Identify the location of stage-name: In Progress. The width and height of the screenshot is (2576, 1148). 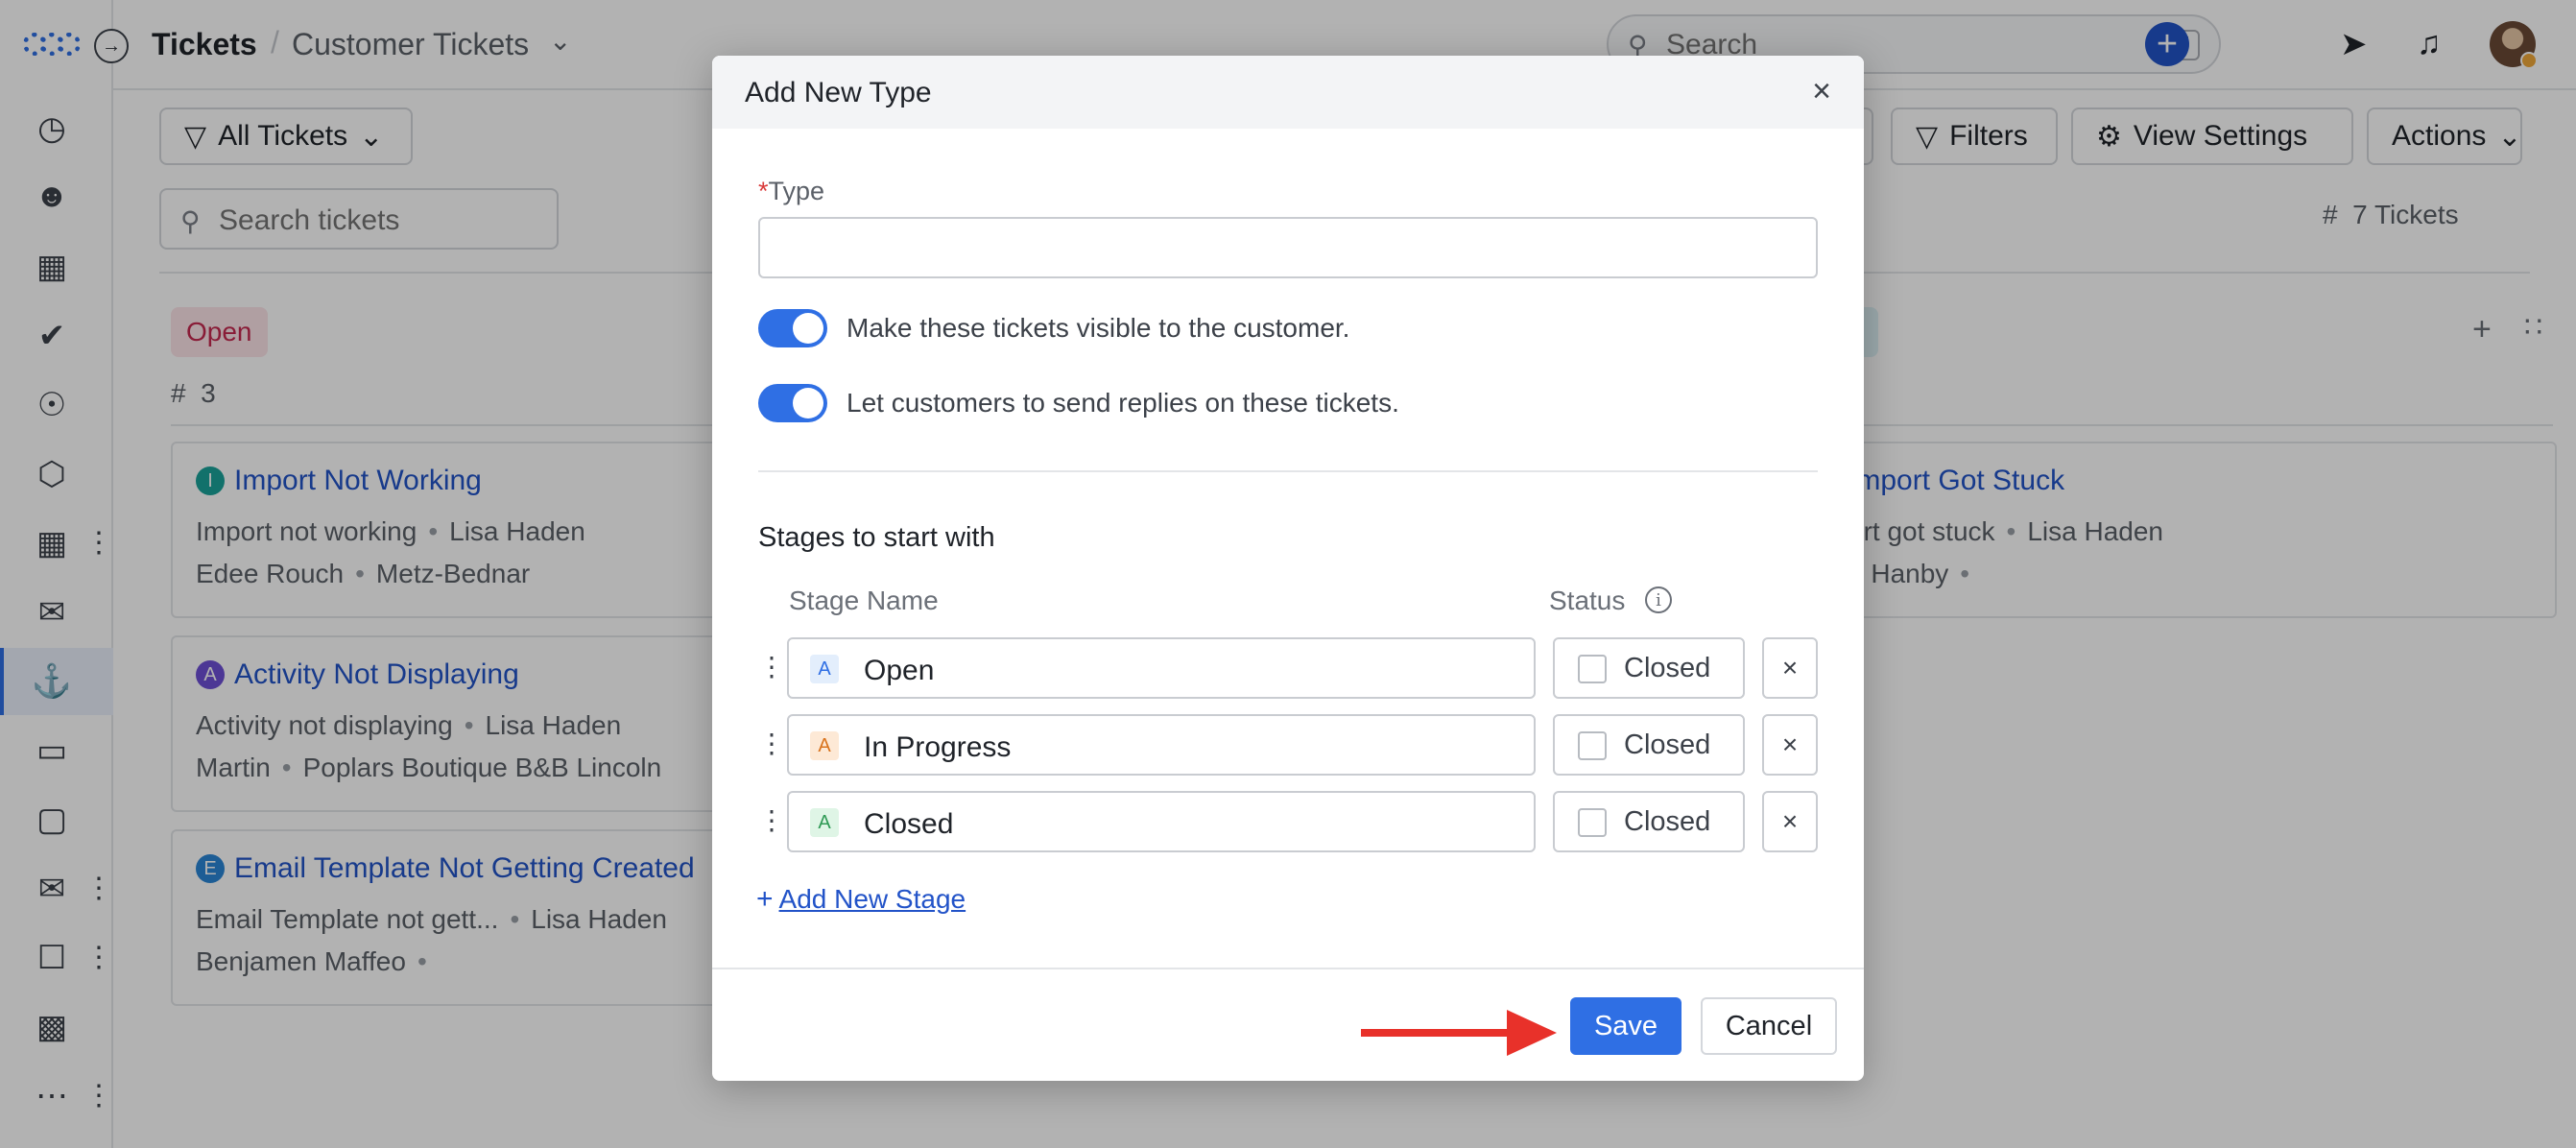
(938, 747).